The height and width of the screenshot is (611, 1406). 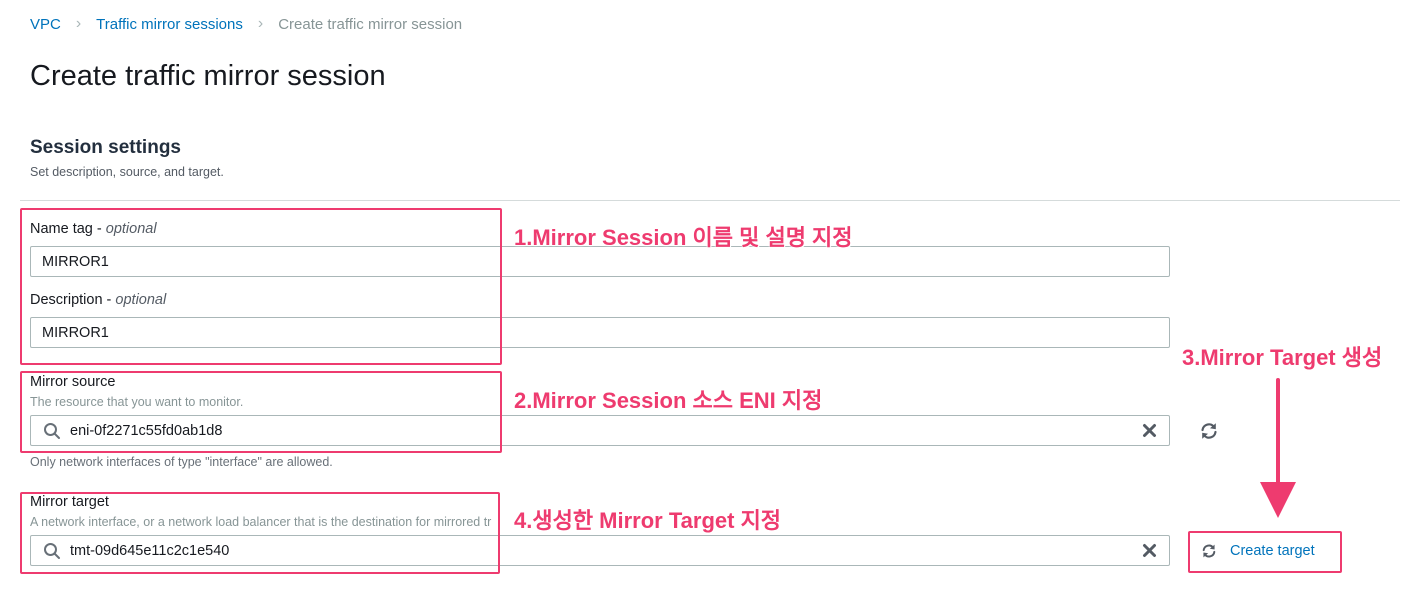 What do you see at coordinates (131, 229) in the screenshot?
I see `name-tag-optional: optional` at bounding box center [131, 229].